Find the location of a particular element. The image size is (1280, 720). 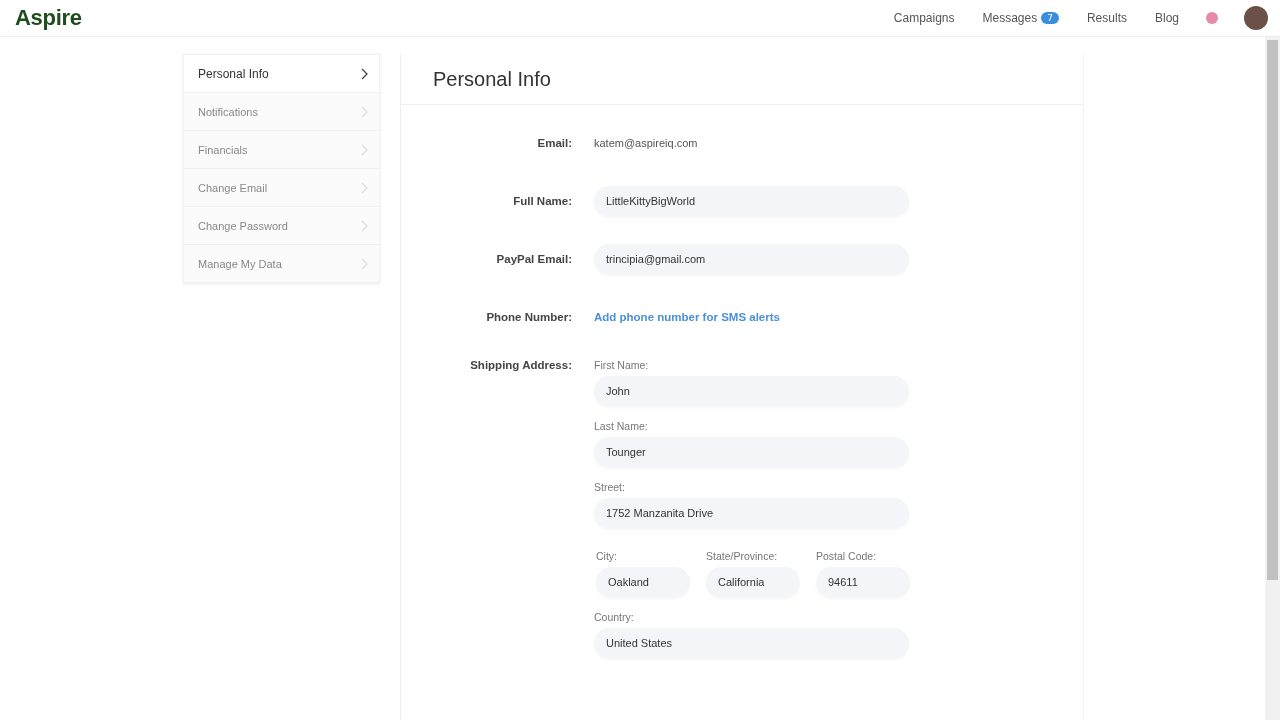

settings-menu-item: Notifications is located at coordinates (281, 112).